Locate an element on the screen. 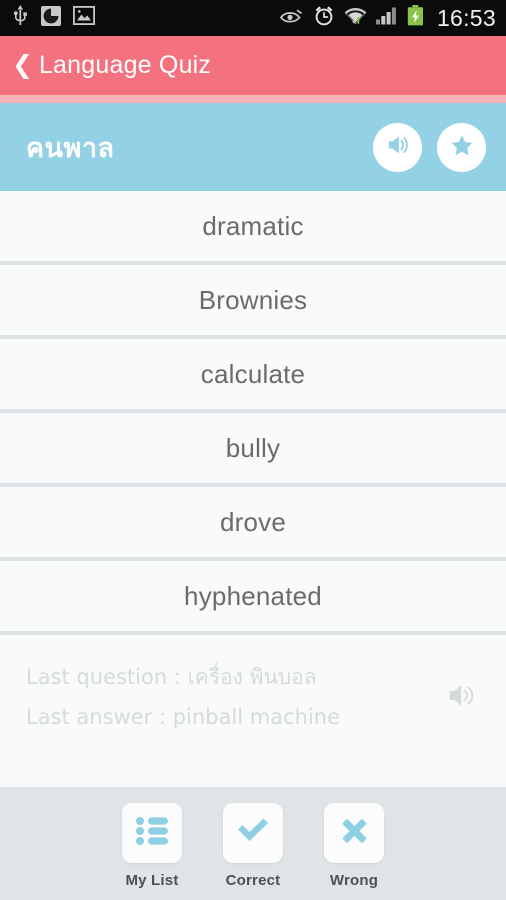  question-word: คนพาล is located at coordinates (70, 148).